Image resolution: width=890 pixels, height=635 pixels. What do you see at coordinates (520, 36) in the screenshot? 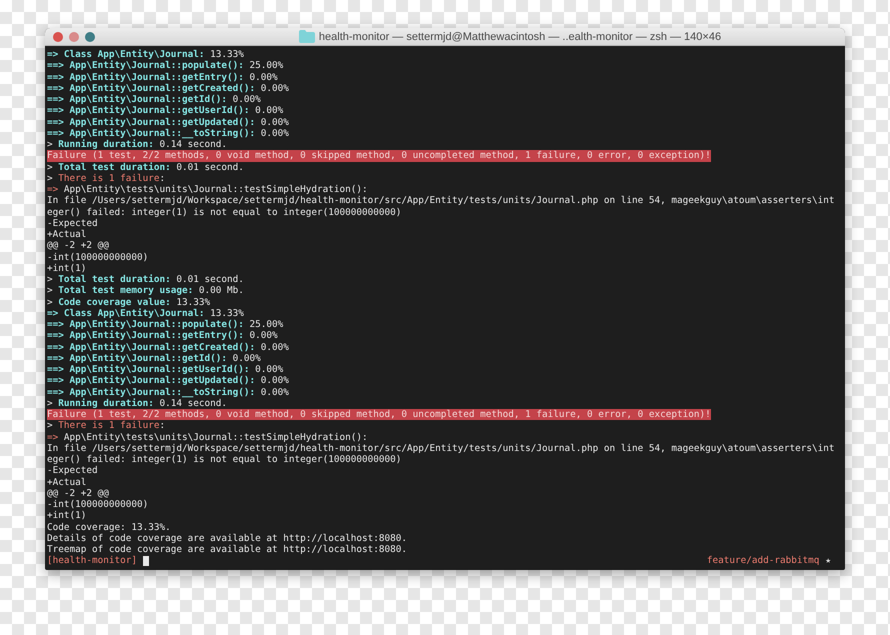
I see `window-title: health-monitor — settermjd@Matthewacintosh — ..ealth-monitor — zsh — 140×46` at bounding box center [520, 36].